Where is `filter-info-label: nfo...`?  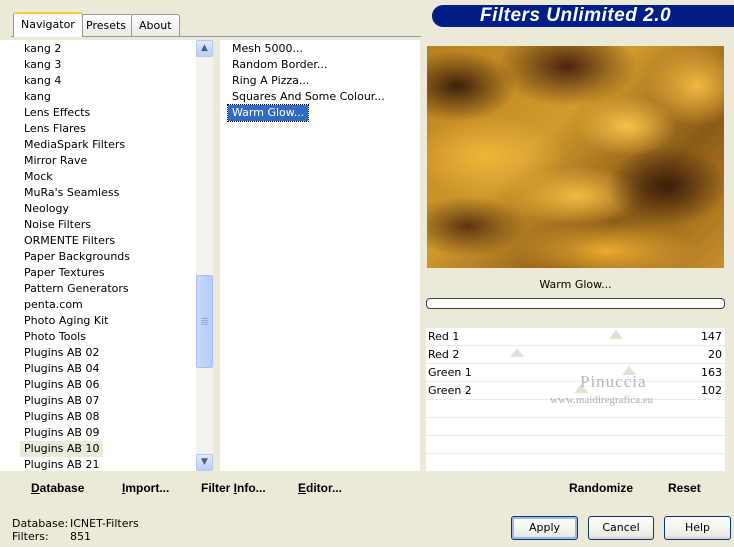 filter-info-label: nfo... is located at coordinates (251, 488).